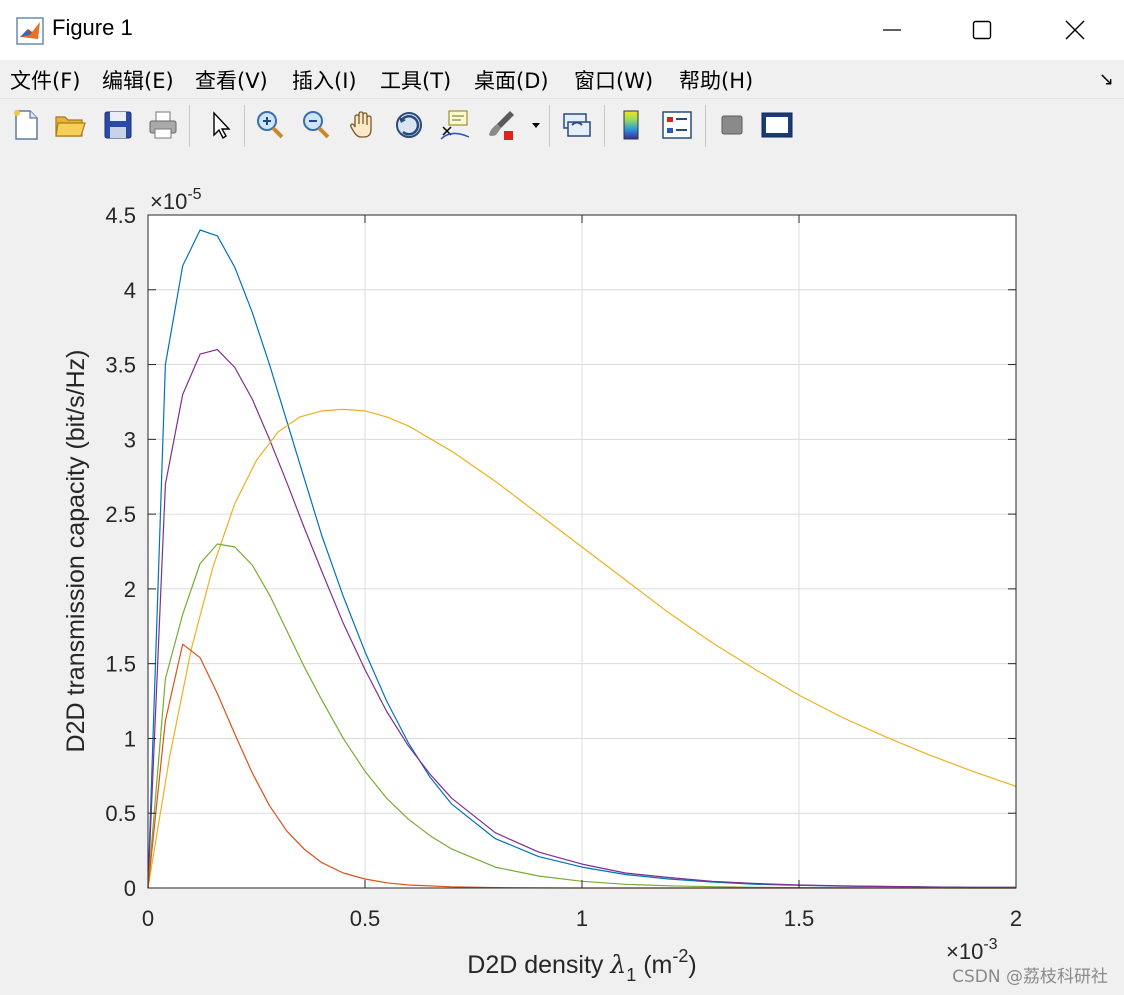  I want to click on rotate-3d-icon, so click(409, 125).